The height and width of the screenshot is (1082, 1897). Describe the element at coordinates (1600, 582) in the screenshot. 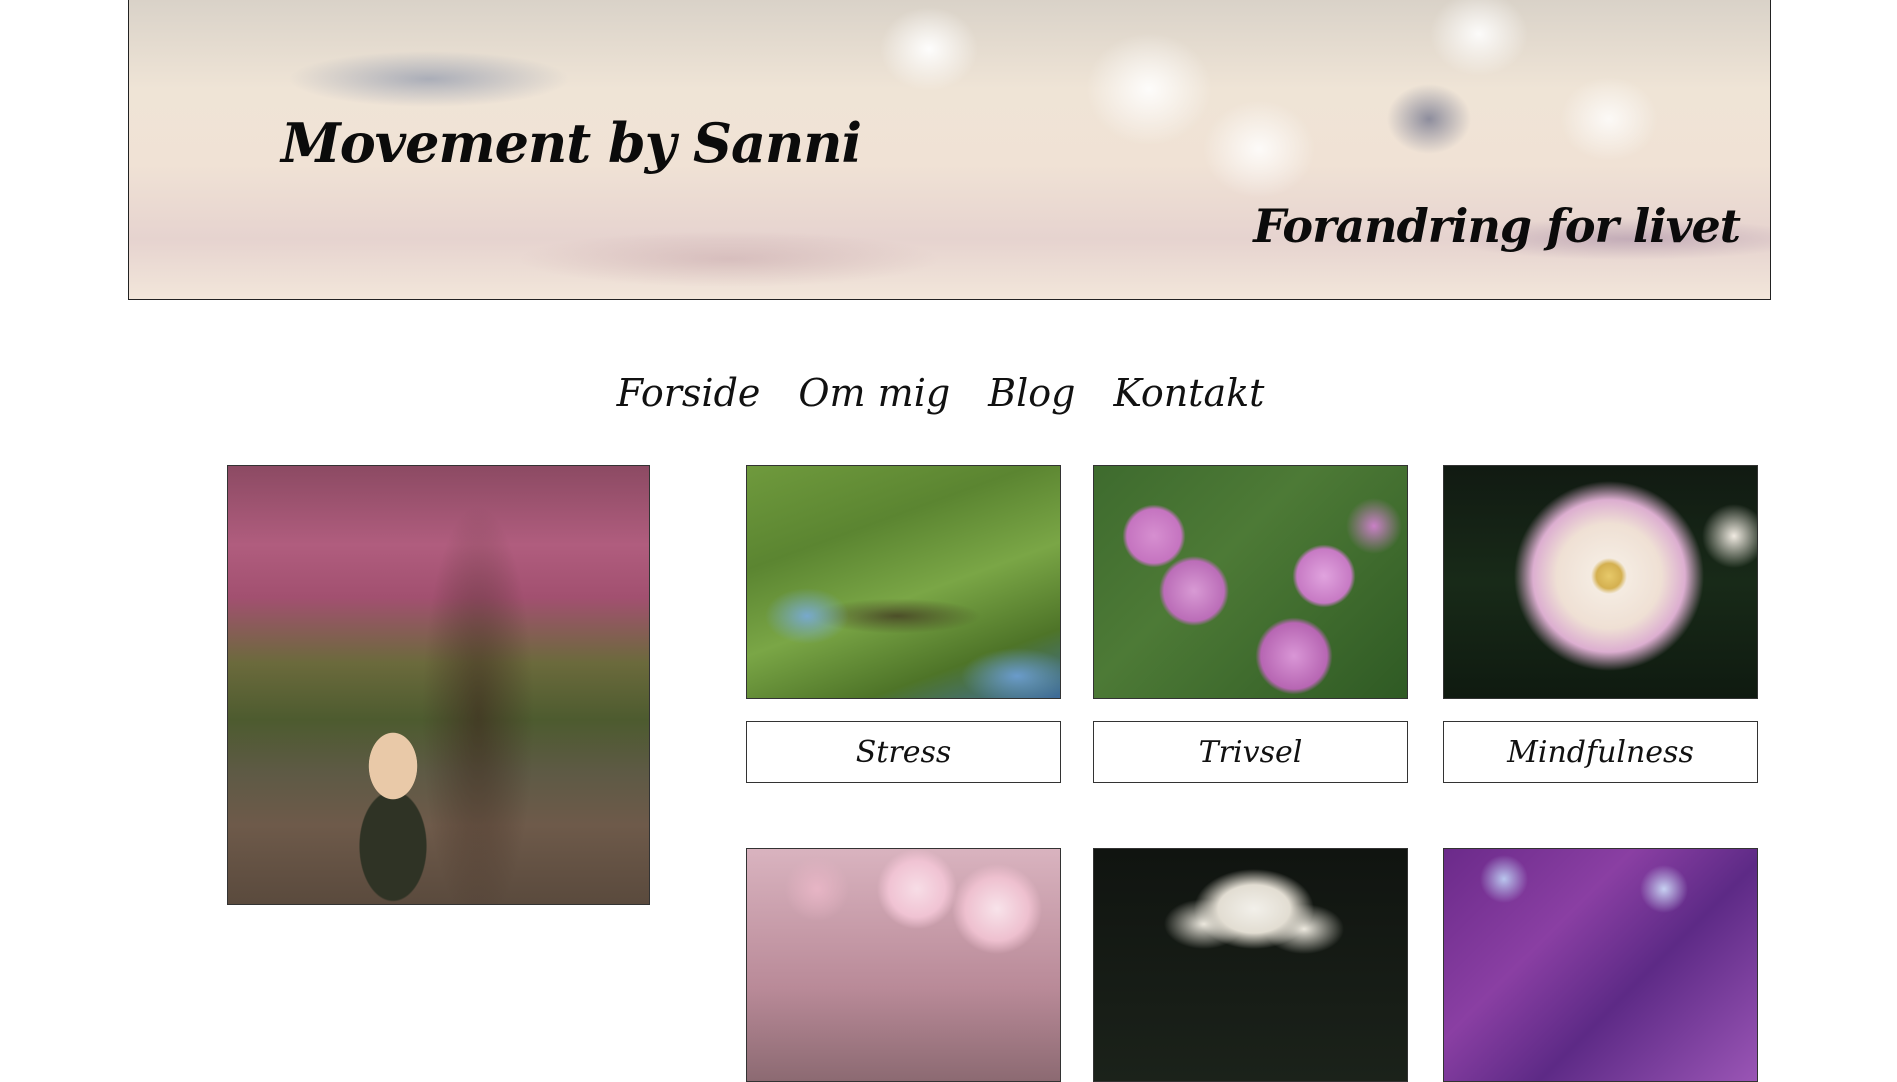

I see `mindfulness-image` at that location.